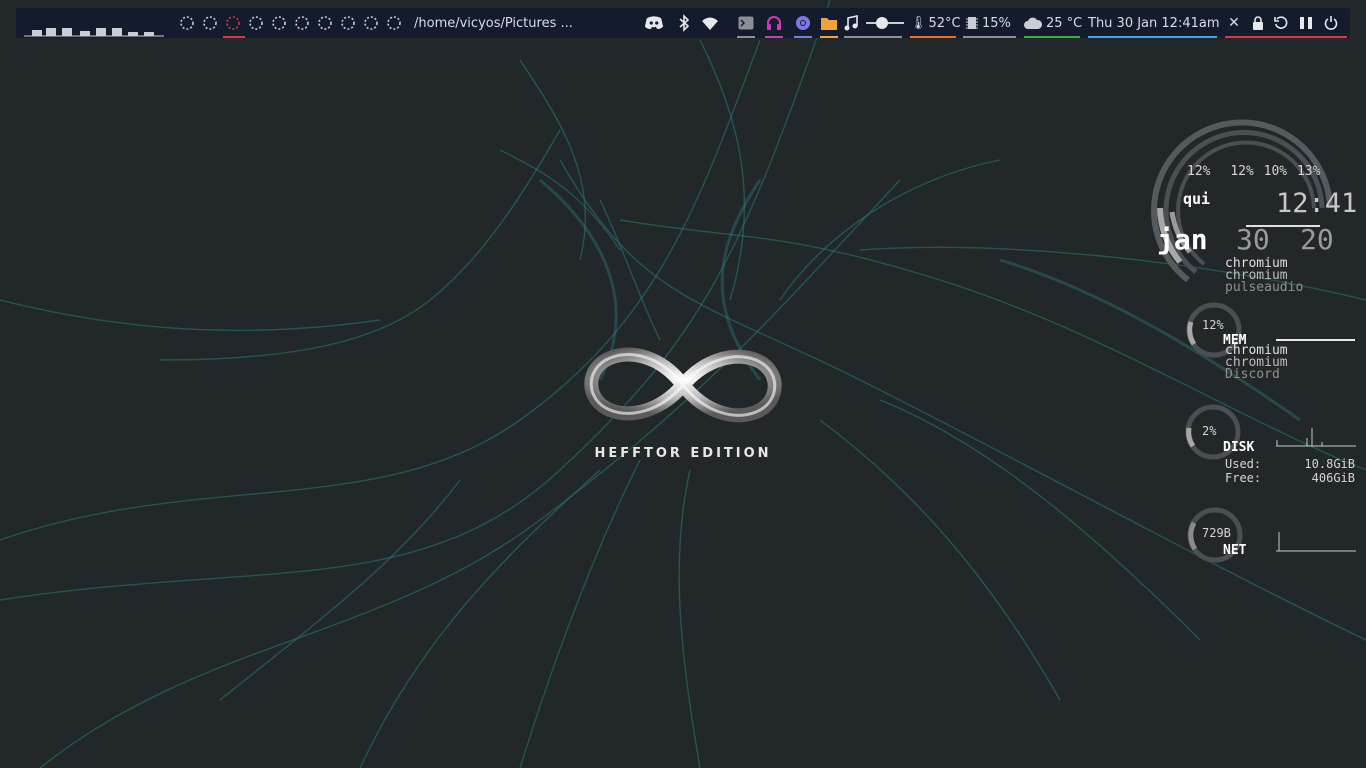  Describe the element at coordinates (1333, 478) in the screenshot. I see `disk-free-value: 406GiB` at that location.